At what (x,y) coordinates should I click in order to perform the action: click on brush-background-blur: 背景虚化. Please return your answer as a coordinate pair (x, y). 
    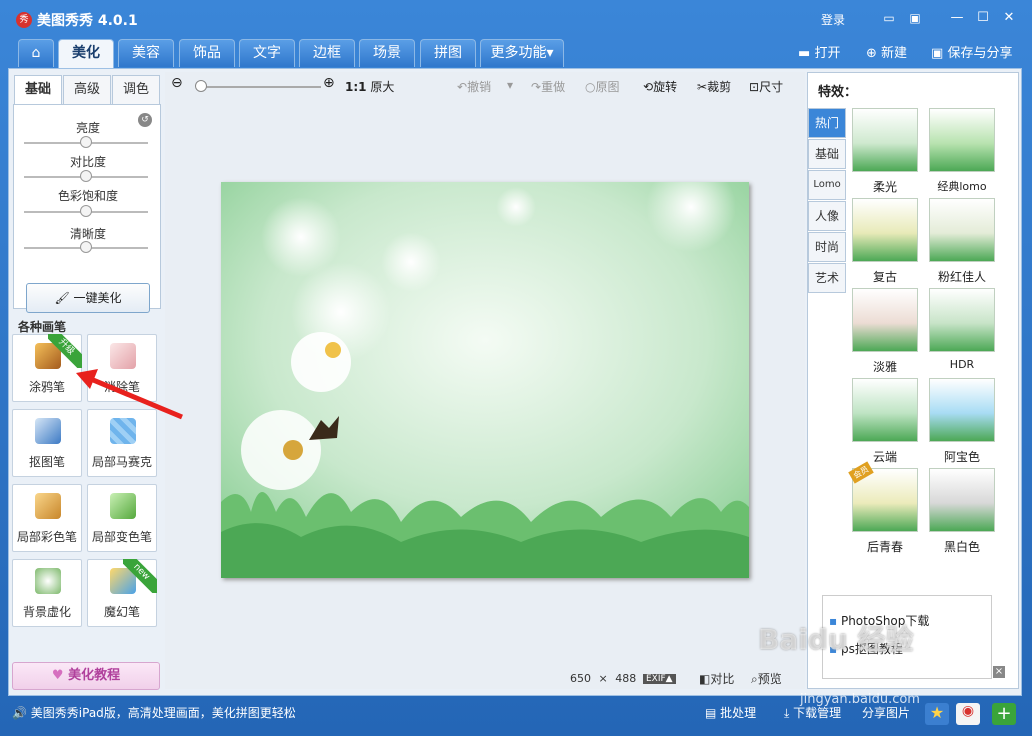
    Looking at the image, I should click on (47, 593).